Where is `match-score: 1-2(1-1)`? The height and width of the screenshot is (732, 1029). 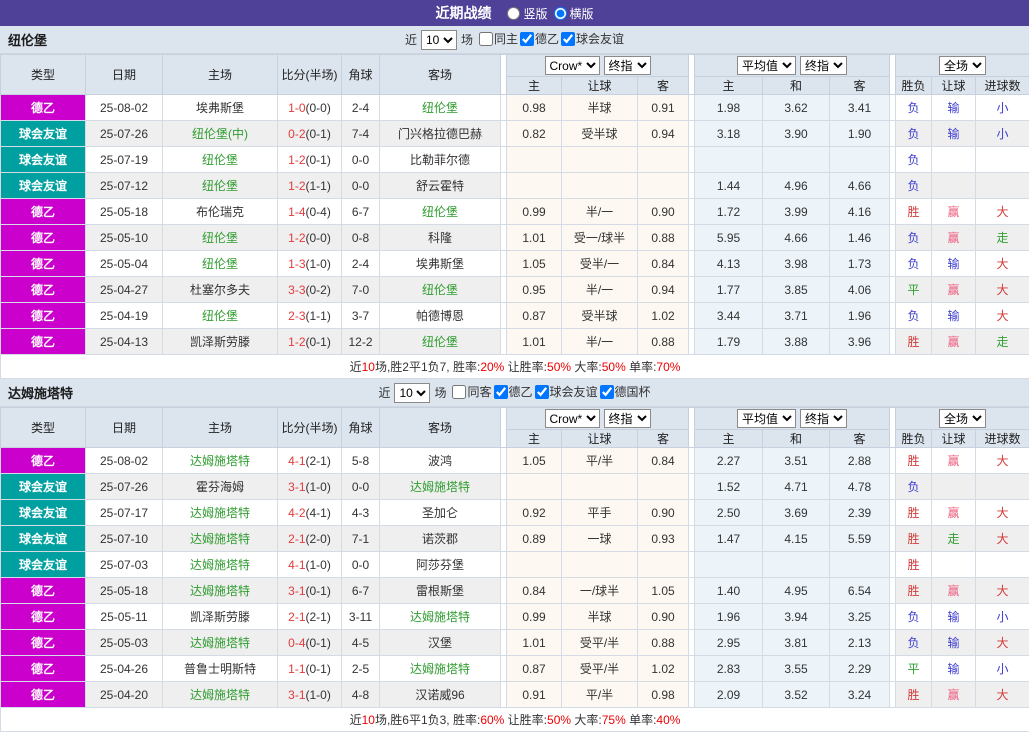
match-score: 1-2(1-1) is located at coordinates (310, 186).